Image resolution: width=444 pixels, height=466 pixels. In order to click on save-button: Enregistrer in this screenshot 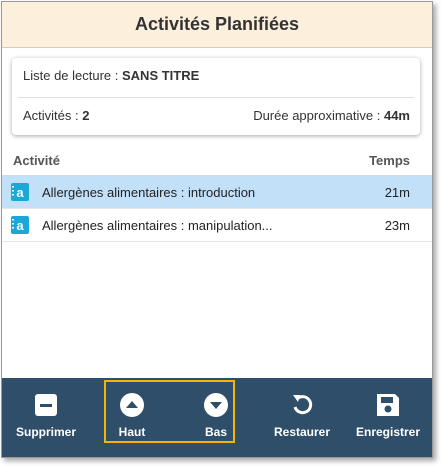, I will do `click(388, 417)`.